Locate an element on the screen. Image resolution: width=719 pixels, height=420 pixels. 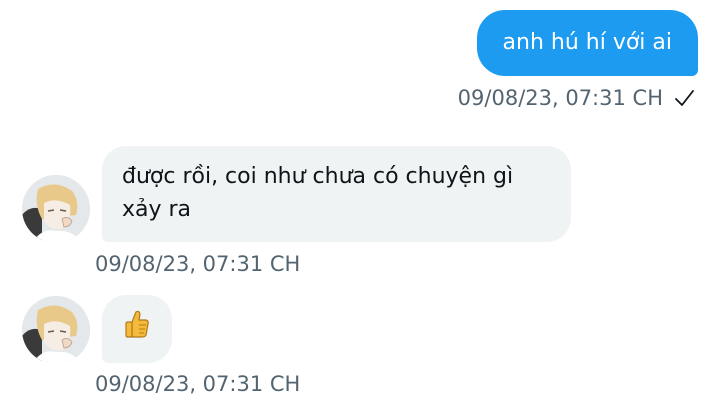
message-meta: 09/08/23, 07:31 CH is located at coordinates (576, 98).